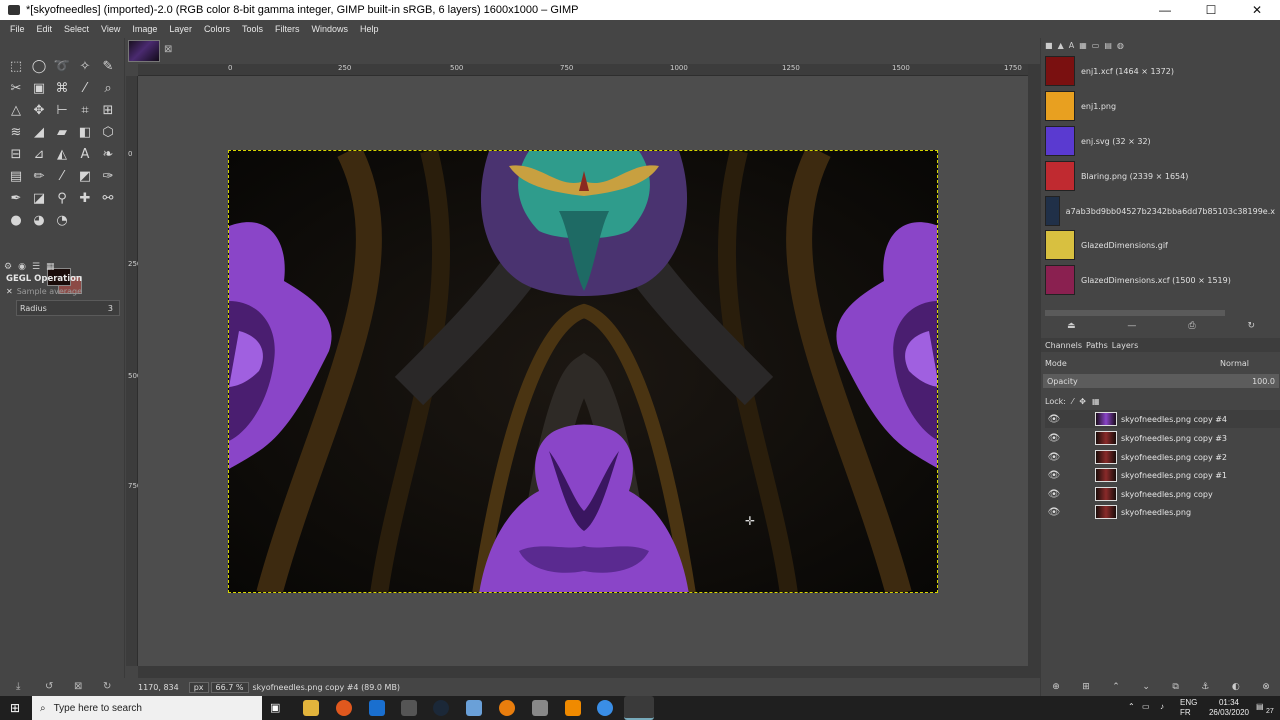 This screenshot has height=720, width=1280. What do you see at coordinates (16, 133) in the screenshot?
I see `warp-icon: ≋` at bounding box center [16, 133].